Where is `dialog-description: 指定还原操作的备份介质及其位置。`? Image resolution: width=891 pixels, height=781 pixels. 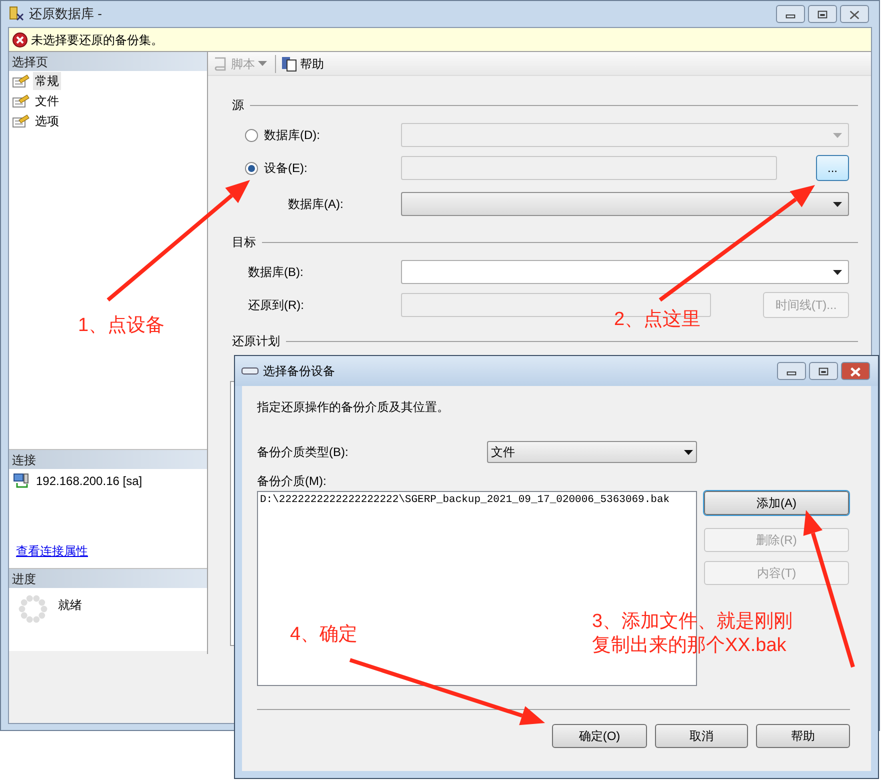
dialog-description: 指定还原操作的备份介质及其位置。 is located at coordinates (353, 406).